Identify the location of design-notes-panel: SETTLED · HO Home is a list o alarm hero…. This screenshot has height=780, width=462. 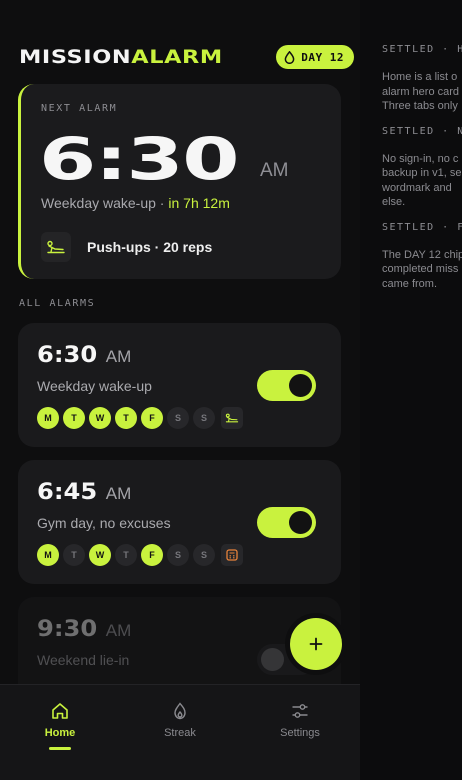
(422, 167).